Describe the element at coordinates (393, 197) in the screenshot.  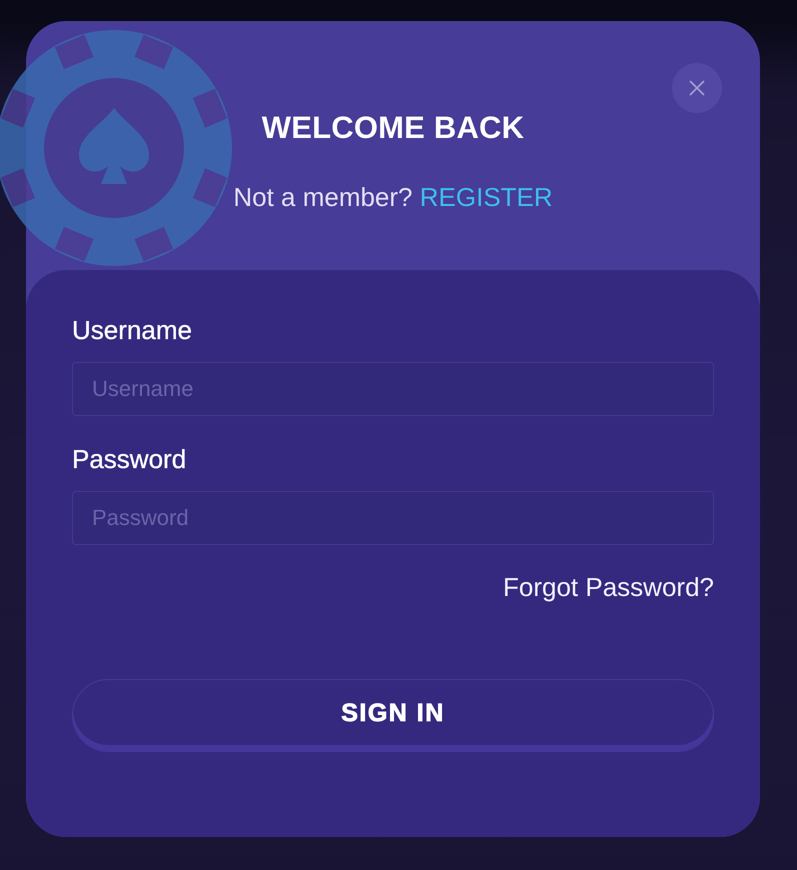
I see `register-prompt: Not a member? REGISTER` at that location.